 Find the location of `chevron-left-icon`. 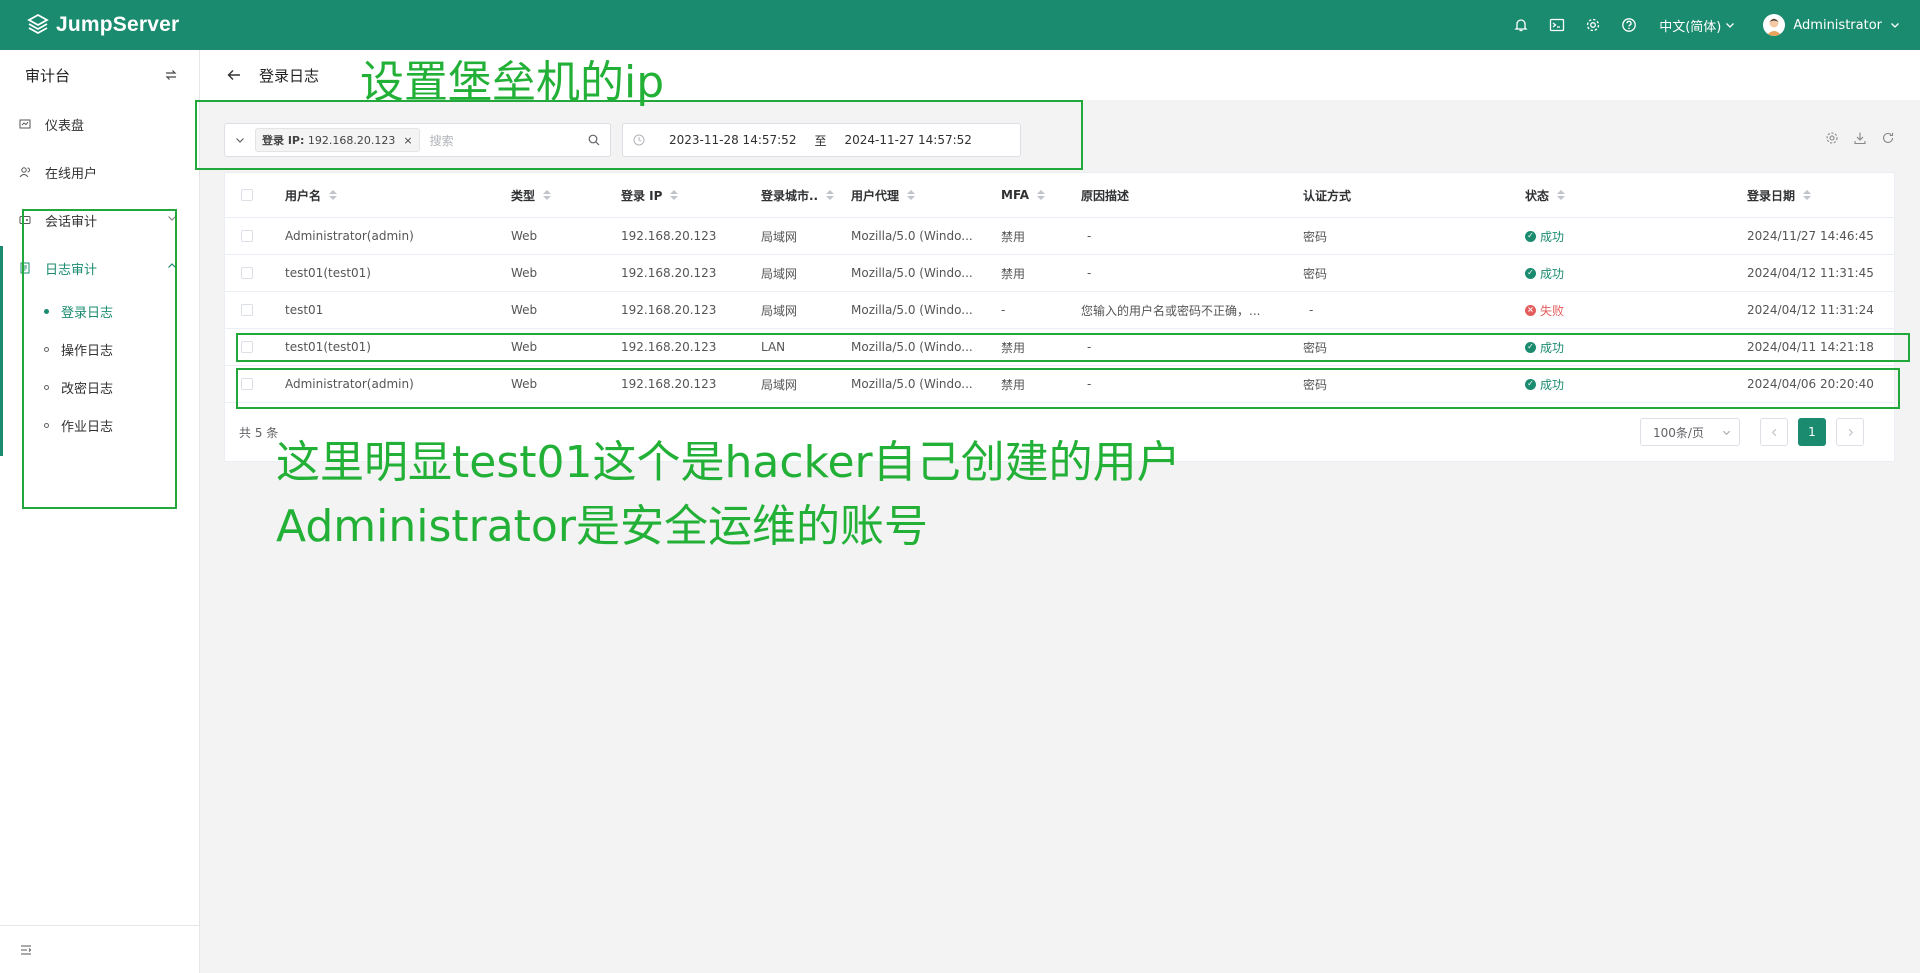

chevron-left-icon is located at coordinates (1773, 432).